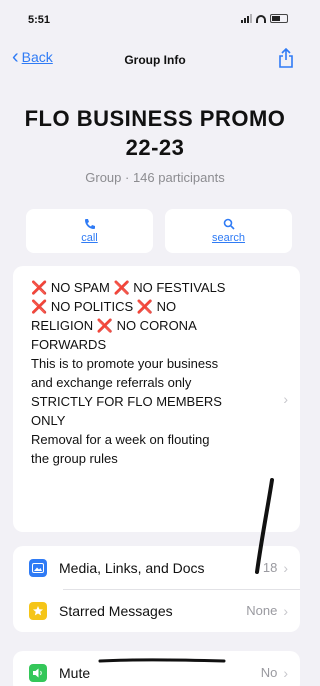 This screenshot has width=320, height=686. I want to click on group-subtitle: Group · 146 participants, so click(155, 177).